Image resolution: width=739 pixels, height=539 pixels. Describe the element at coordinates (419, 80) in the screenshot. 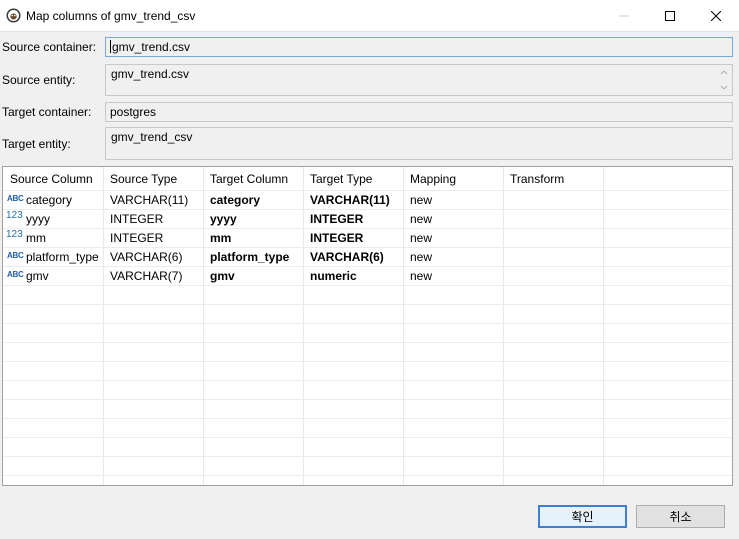

I see `source-entity-field: gmv_trend.csv` at that location.